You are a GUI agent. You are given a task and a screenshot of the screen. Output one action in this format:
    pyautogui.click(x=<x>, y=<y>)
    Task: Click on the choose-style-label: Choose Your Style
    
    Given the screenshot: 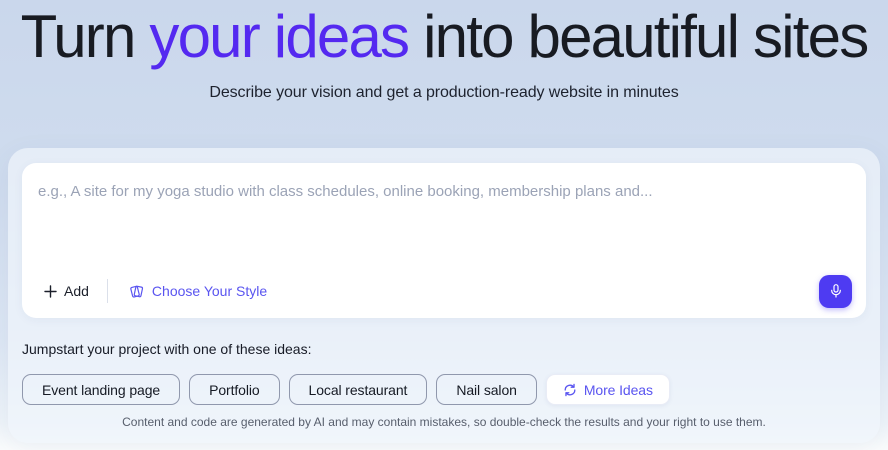 What is the action you would take?
    pyautogui.click(x=209, y=291)
    